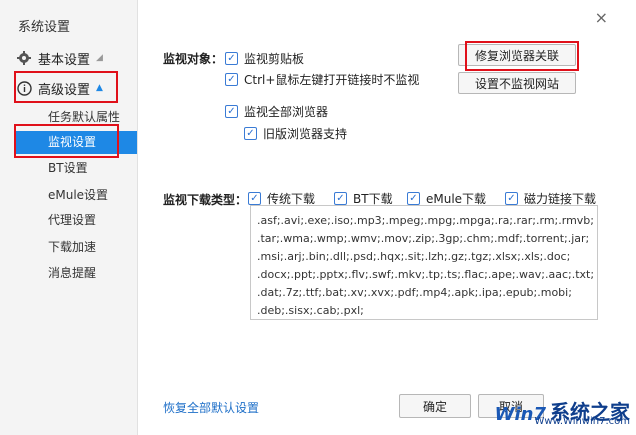  I want to click on exclude-sites-button: 设置不监视网站, so click(517, 83).